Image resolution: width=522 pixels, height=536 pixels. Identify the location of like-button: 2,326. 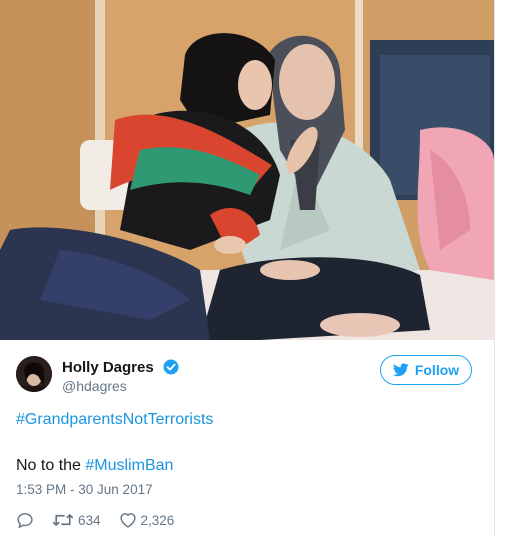
(147, 520).